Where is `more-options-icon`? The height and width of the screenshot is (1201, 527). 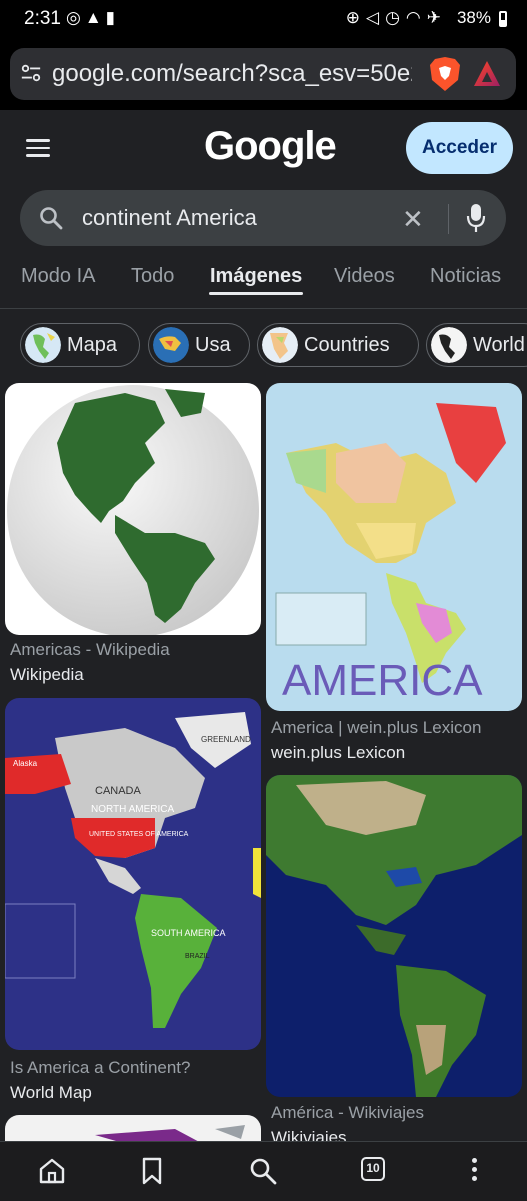
more-options-icon is located at coordinates (475, 1171).